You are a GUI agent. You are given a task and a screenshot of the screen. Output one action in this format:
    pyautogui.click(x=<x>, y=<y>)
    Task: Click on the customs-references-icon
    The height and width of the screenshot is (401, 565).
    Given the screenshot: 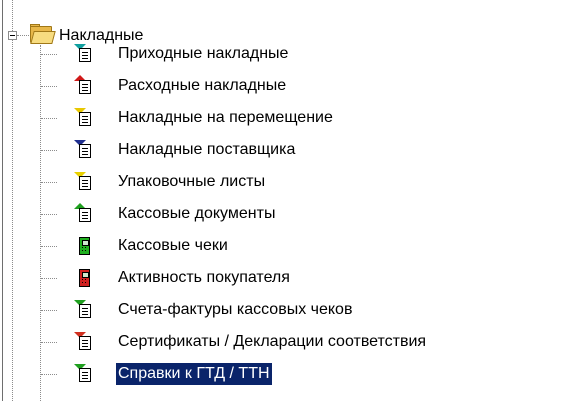 What is the action you would take?
    pyautogui.click(x=84, y=374)
    